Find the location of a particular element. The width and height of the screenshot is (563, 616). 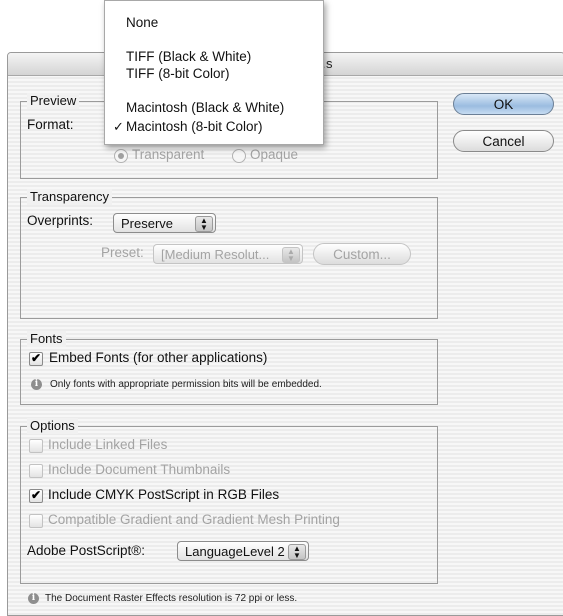

preset-popup: [Medium Resolut... ▲ ▼ is located at coordinates (228, 254).